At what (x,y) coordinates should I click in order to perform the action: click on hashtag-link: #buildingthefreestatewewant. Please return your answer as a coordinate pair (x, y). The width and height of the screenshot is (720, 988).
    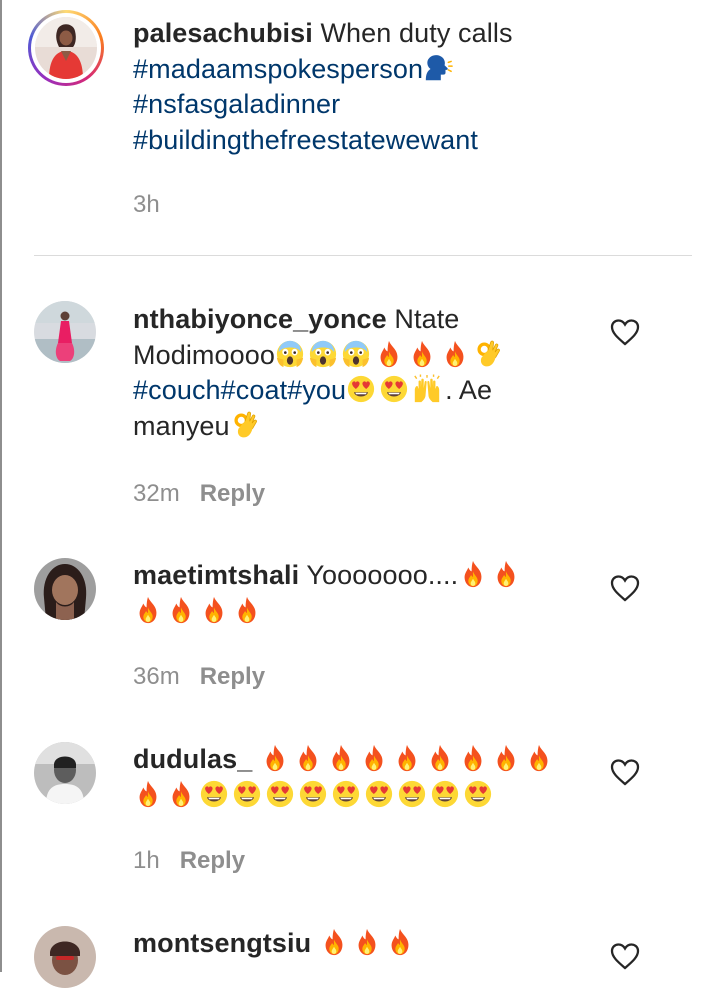
    Looking at the image, I should click on (305, 140).